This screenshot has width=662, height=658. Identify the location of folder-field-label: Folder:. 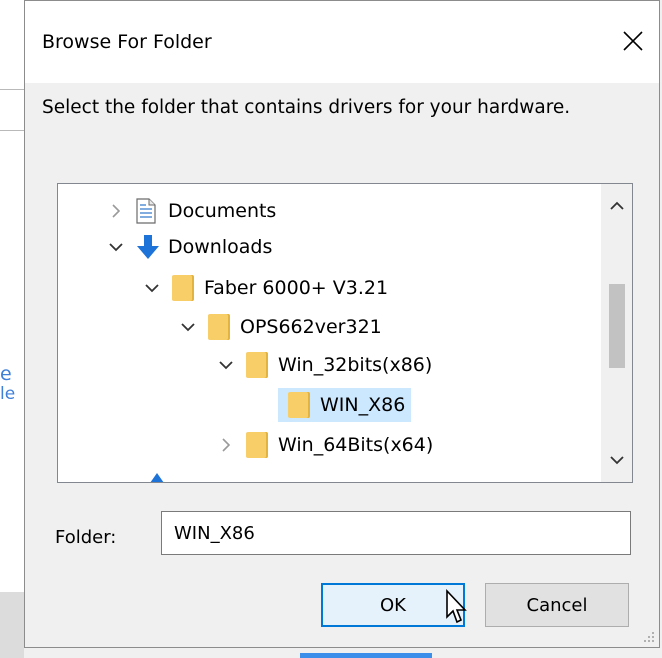
(86, 537).